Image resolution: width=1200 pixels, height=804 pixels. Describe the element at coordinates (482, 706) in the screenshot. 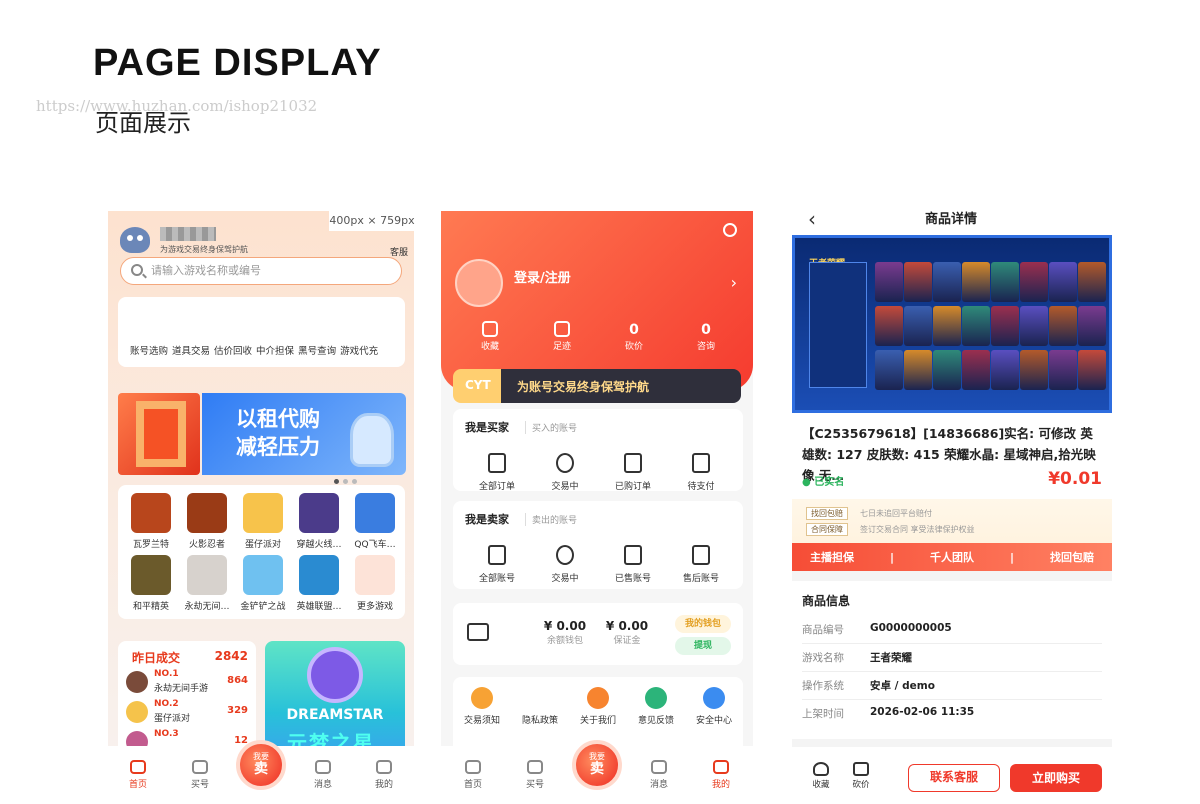

I see `tool-trade-notice: 交易须知` at that location.